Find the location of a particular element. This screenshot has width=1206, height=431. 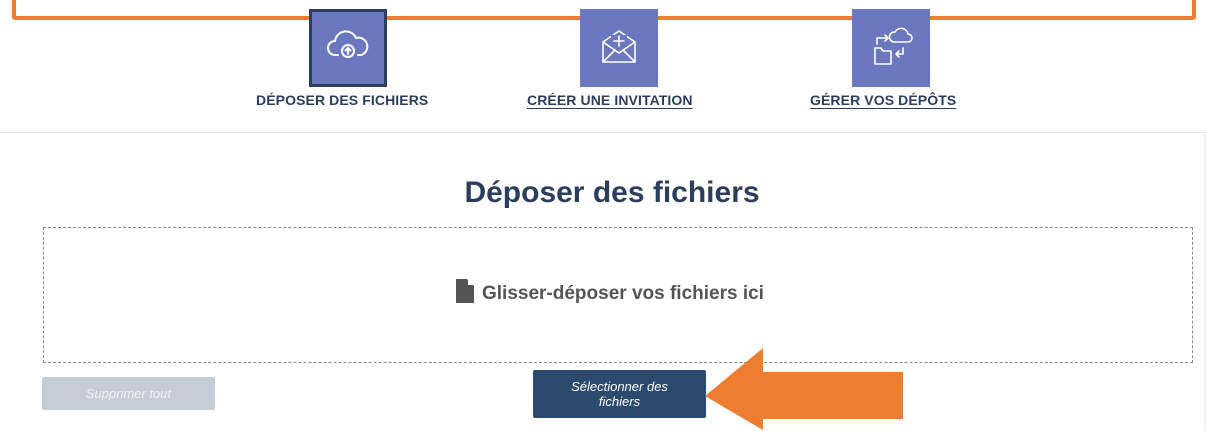

page-title: Déposer des fichiers is located at coordinates (612, 192).